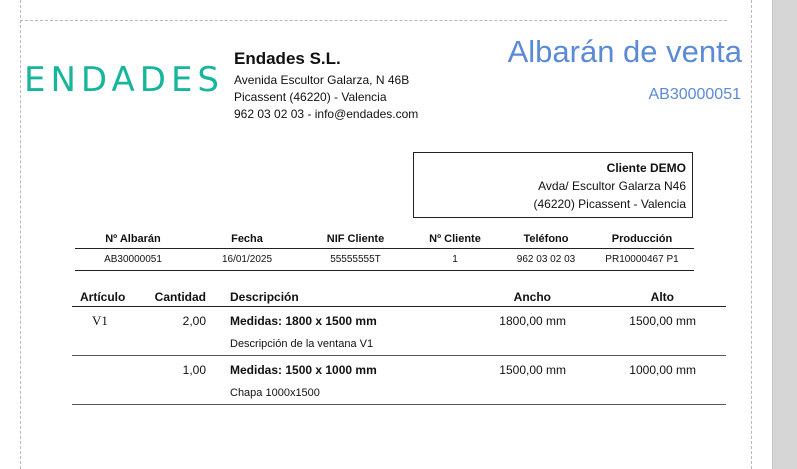 The height and width of the screenshot is (469, 797). What do you see at coordinates (642, 259) in the screenshot?
I see `summary-value-produccion: PR10000467 P1` at bounding box center [642, 259].